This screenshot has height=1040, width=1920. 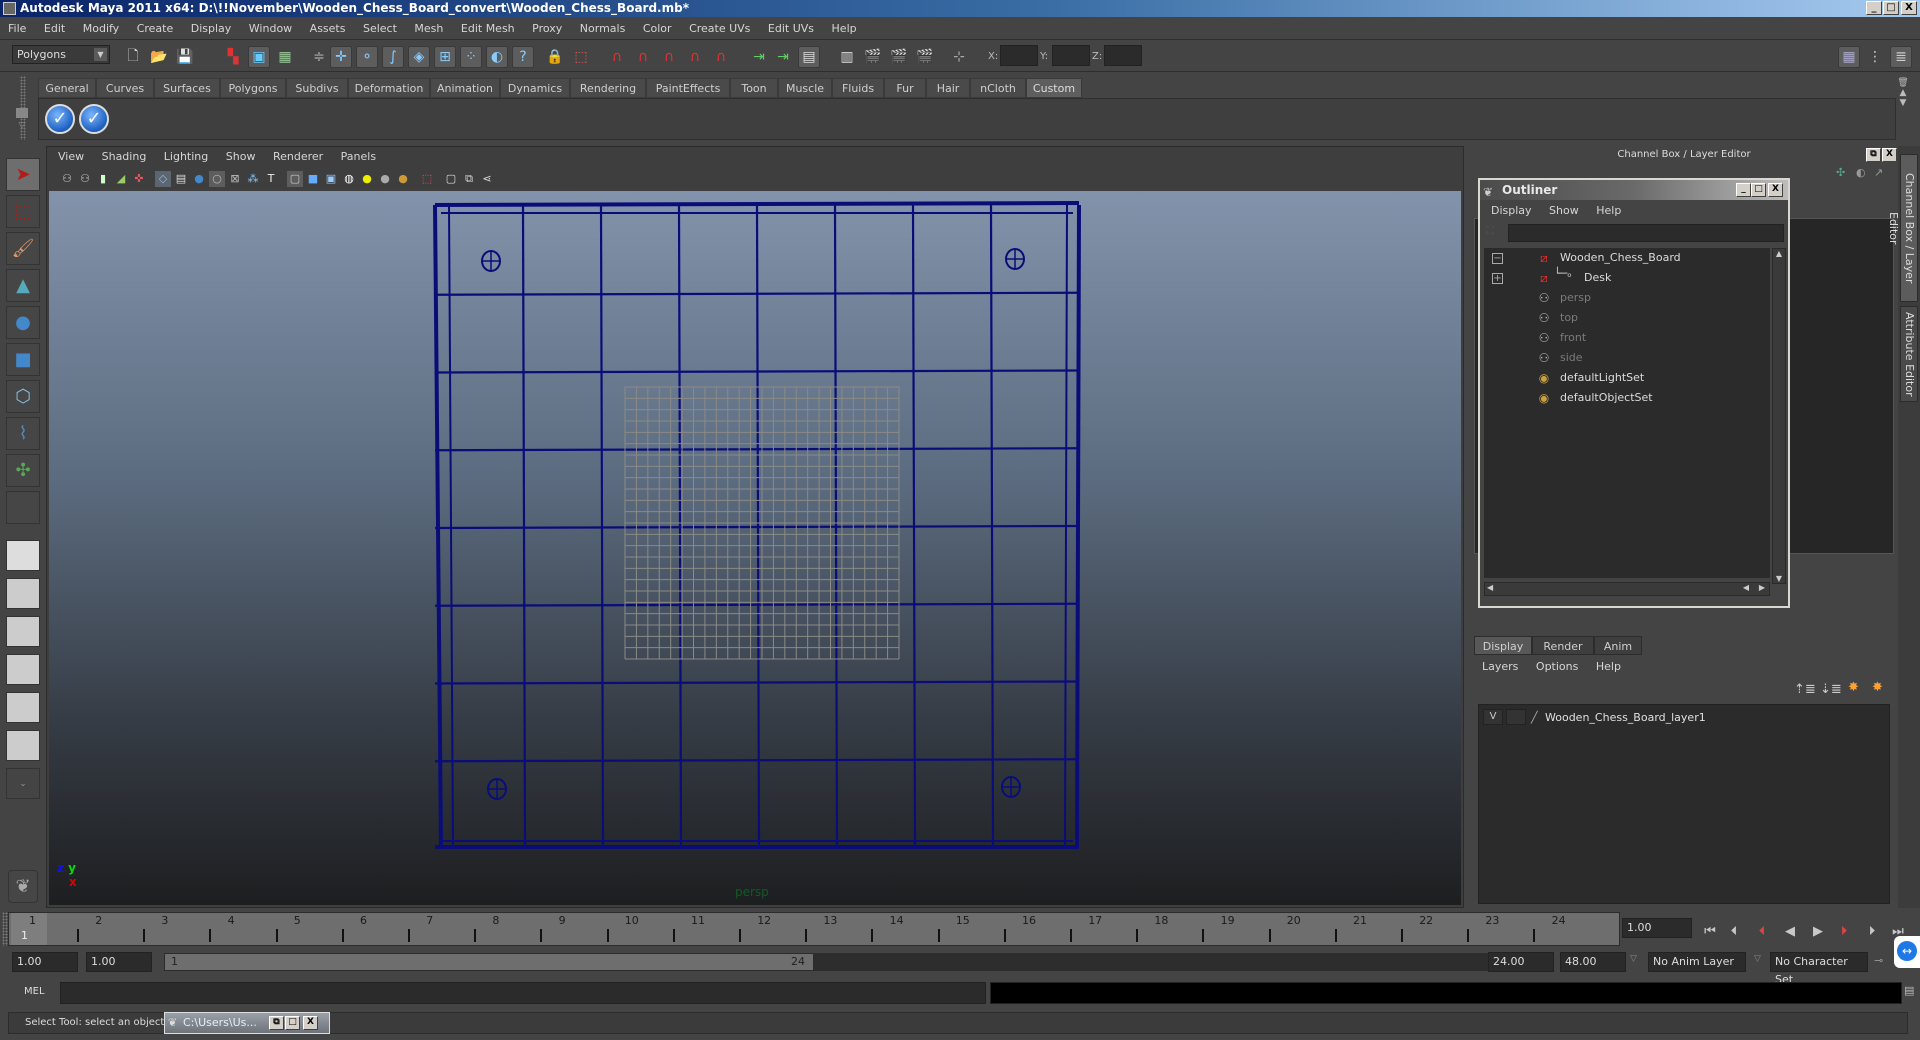 What do you see at coordinates (85, 179) in the screenshot?
I see `camera-attributes-icon: ⚇` at bounding box center [85, 179].